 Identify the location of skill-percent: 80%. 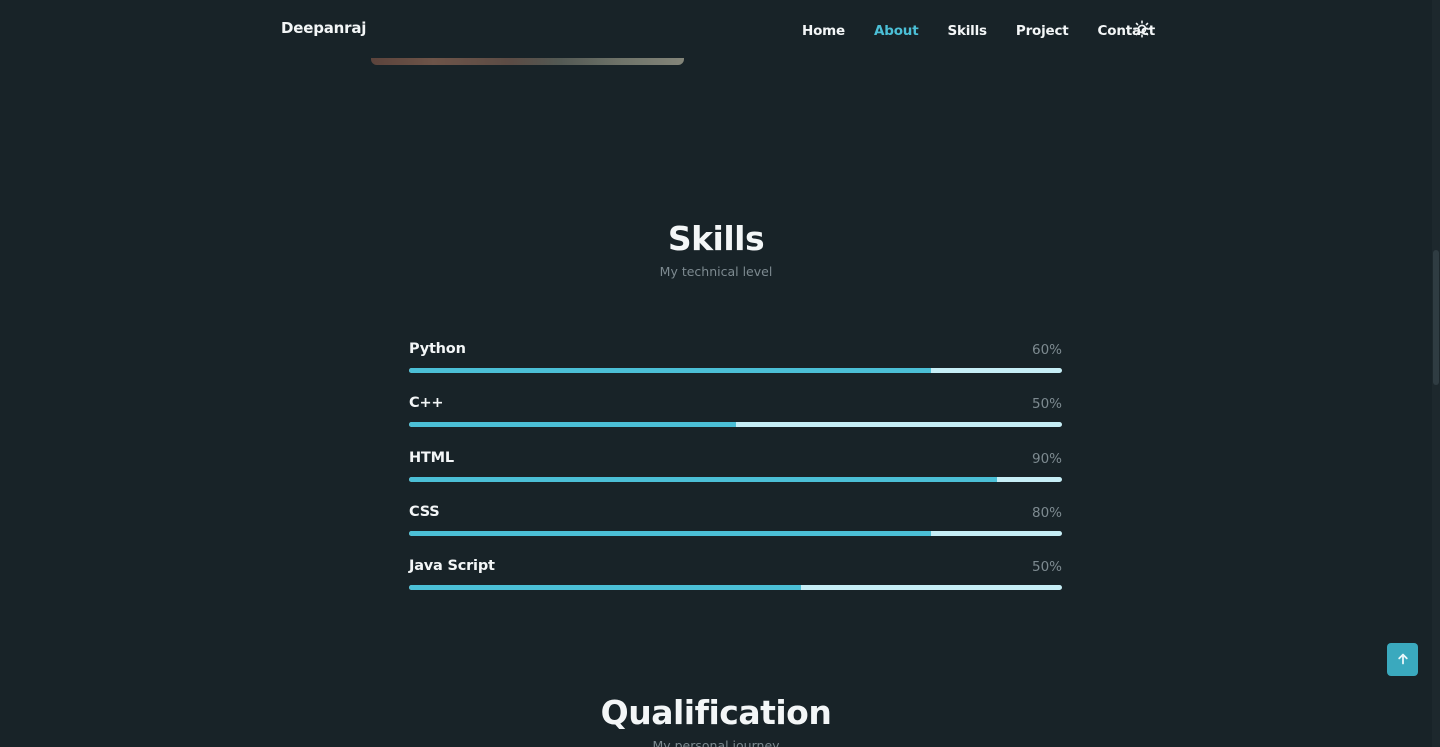
(1046, 512).